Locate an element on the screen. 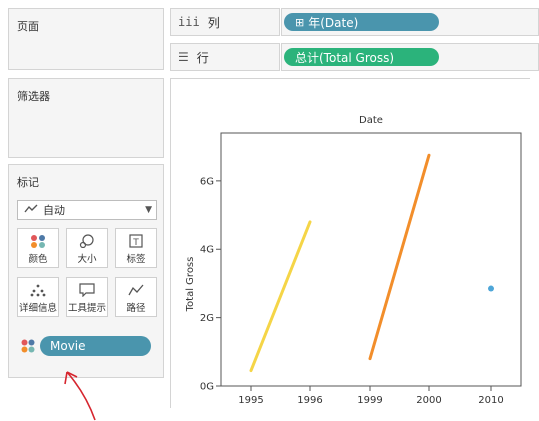 The width and height of the screenshot is (539, 421). svg-text: T is located at coordinates (135, 243).